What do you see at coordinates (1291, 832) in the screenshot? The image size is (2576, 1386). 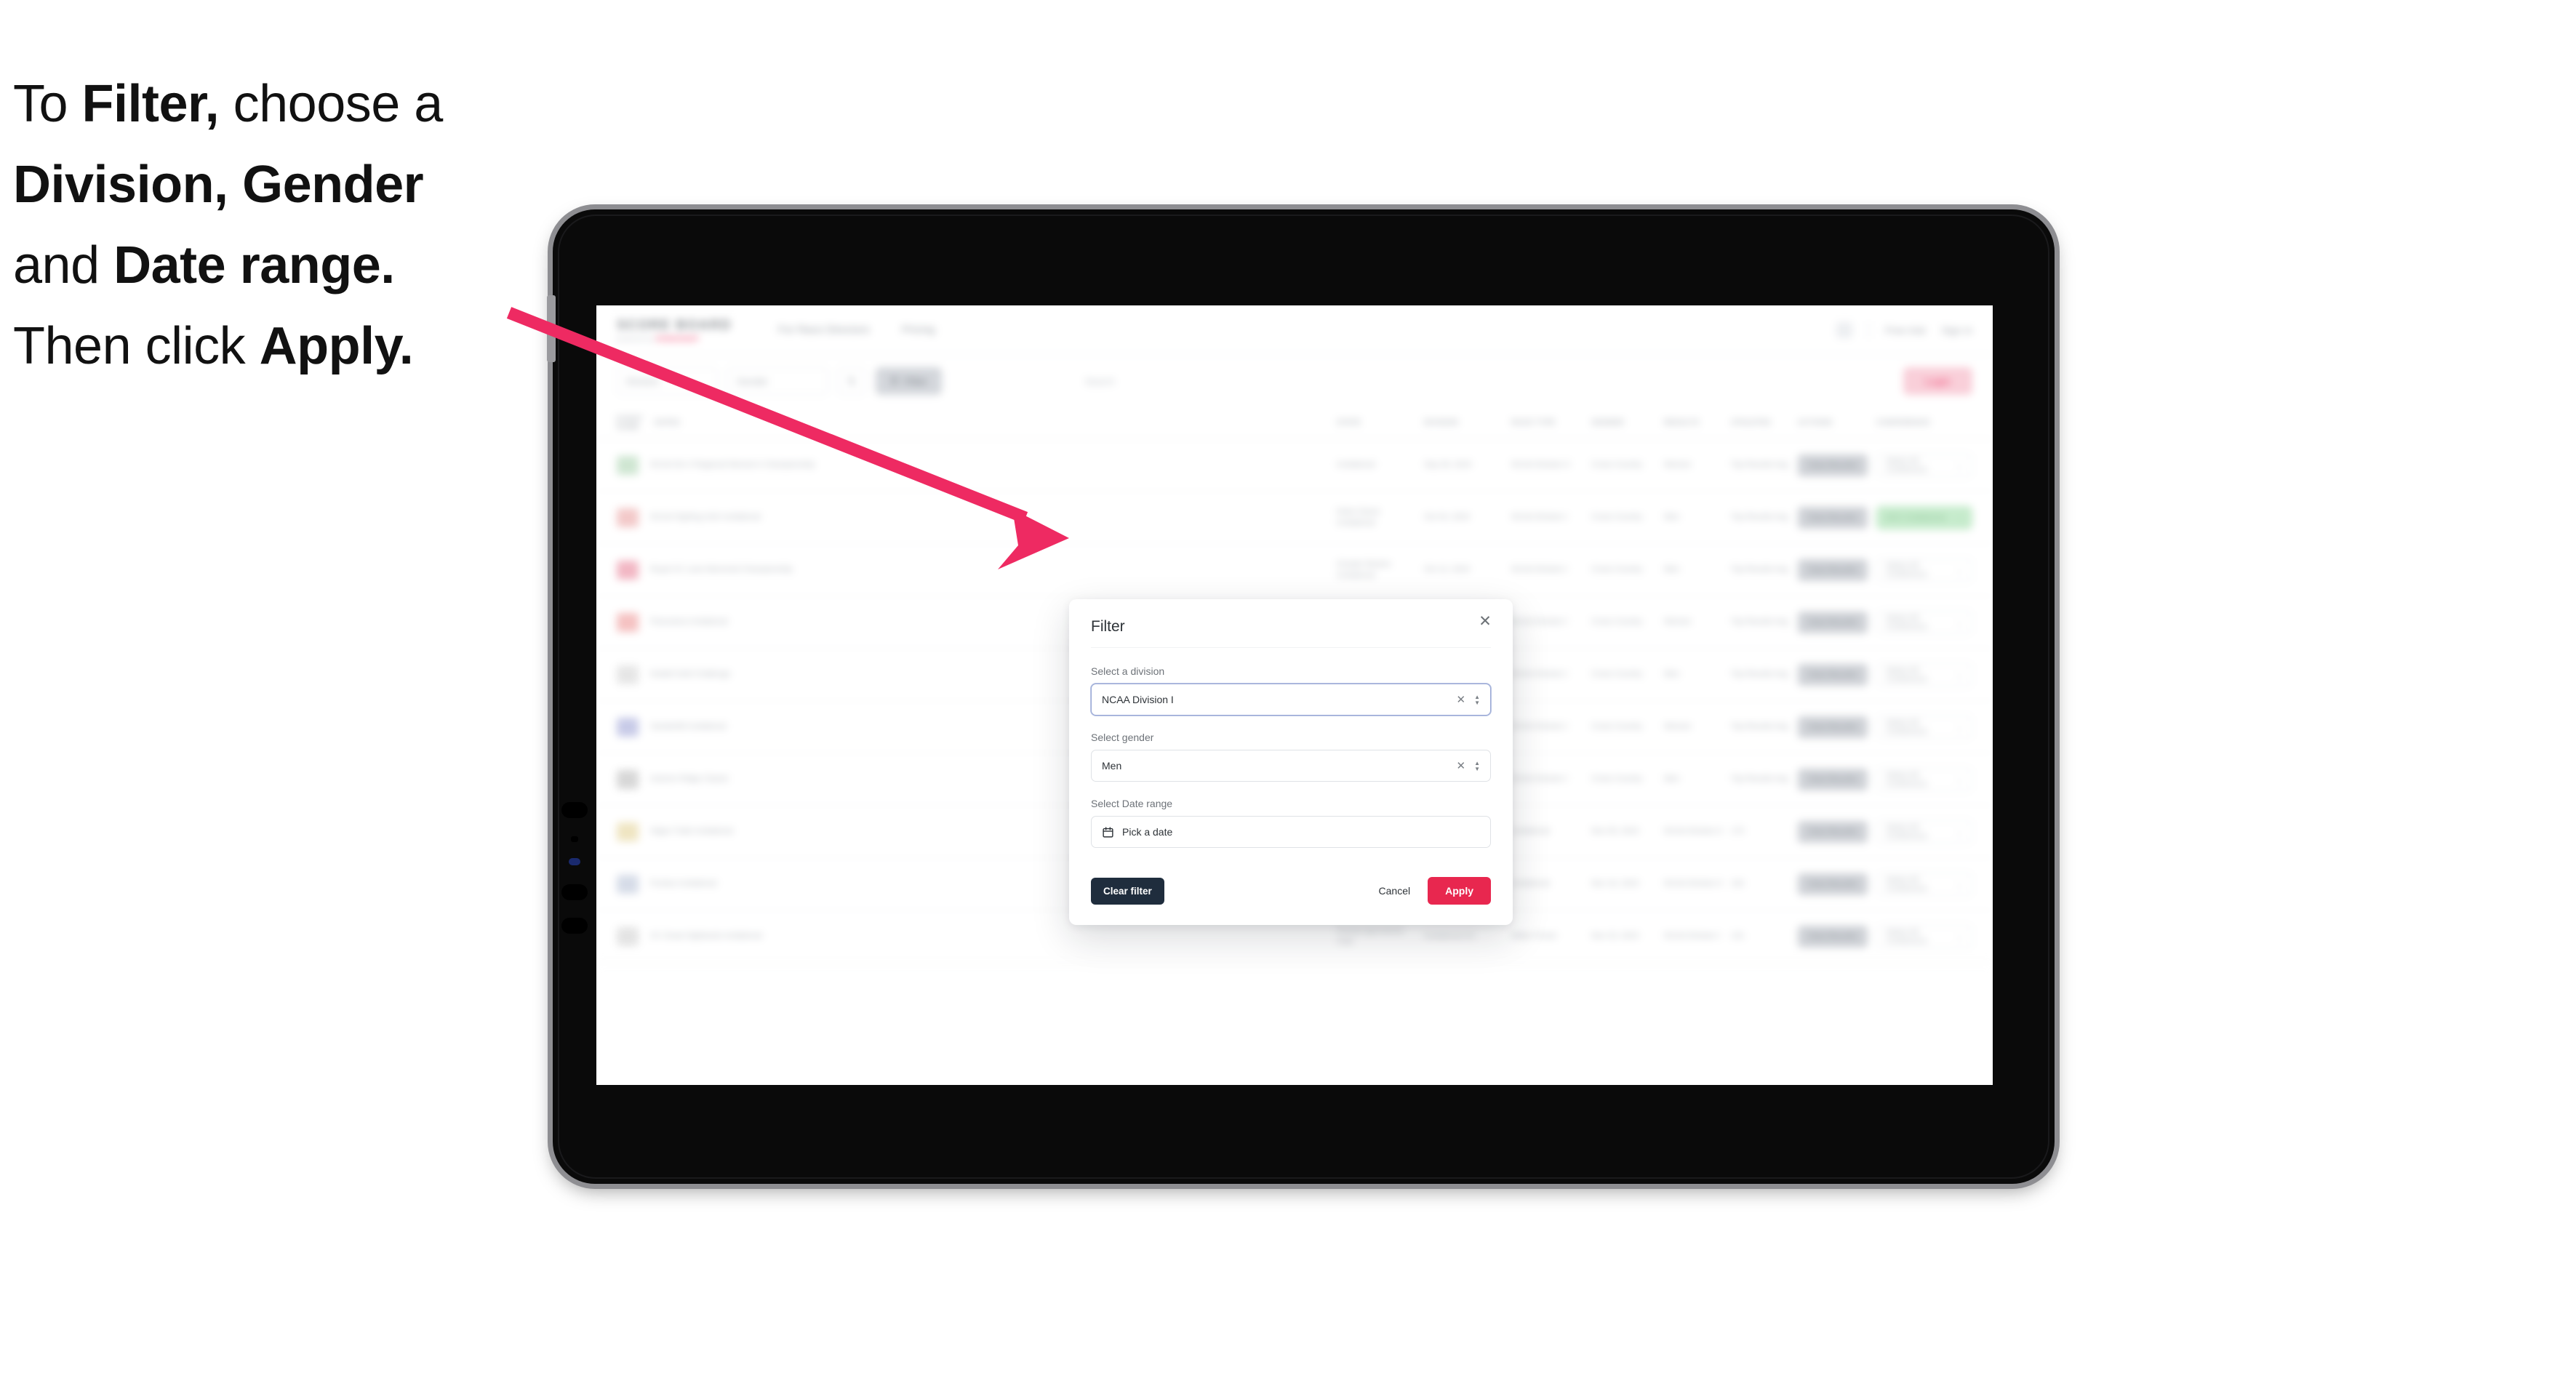 I see `date-range-picker: Pick a date` at bounding box center [1291, 832].